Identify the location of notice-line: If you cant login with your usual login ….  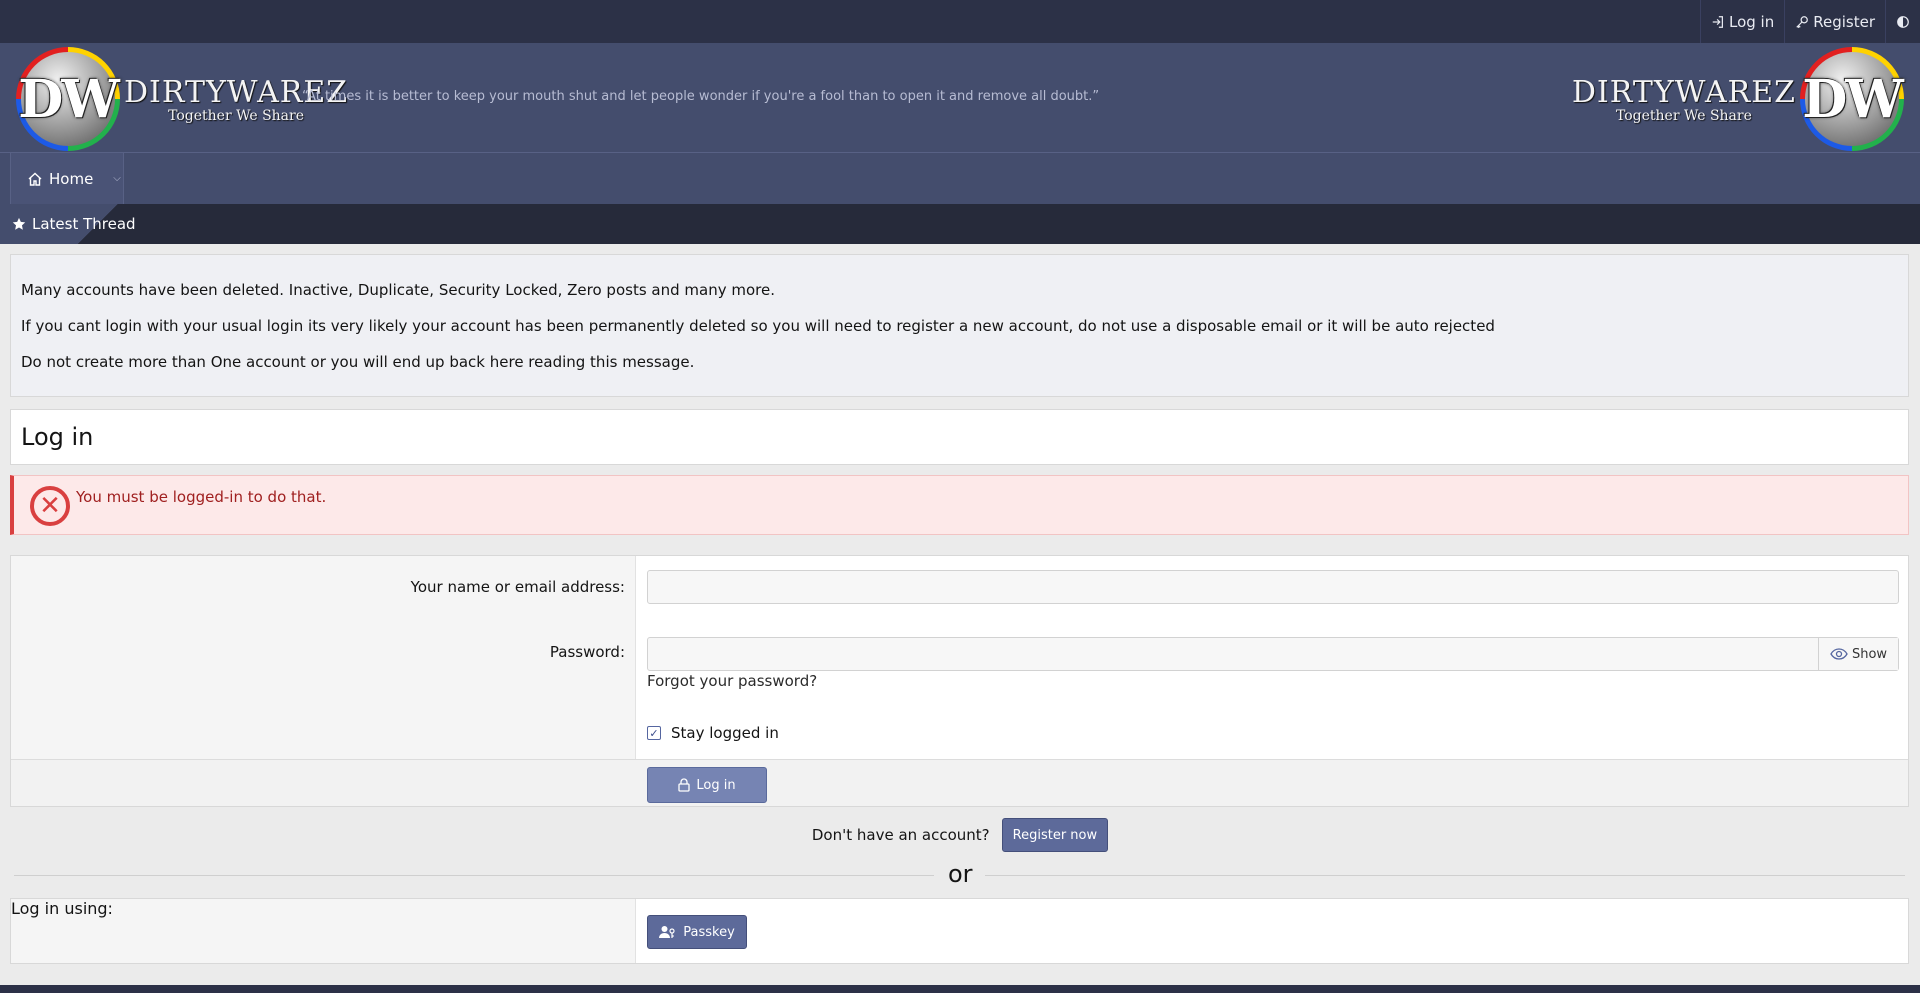
(758, 326).